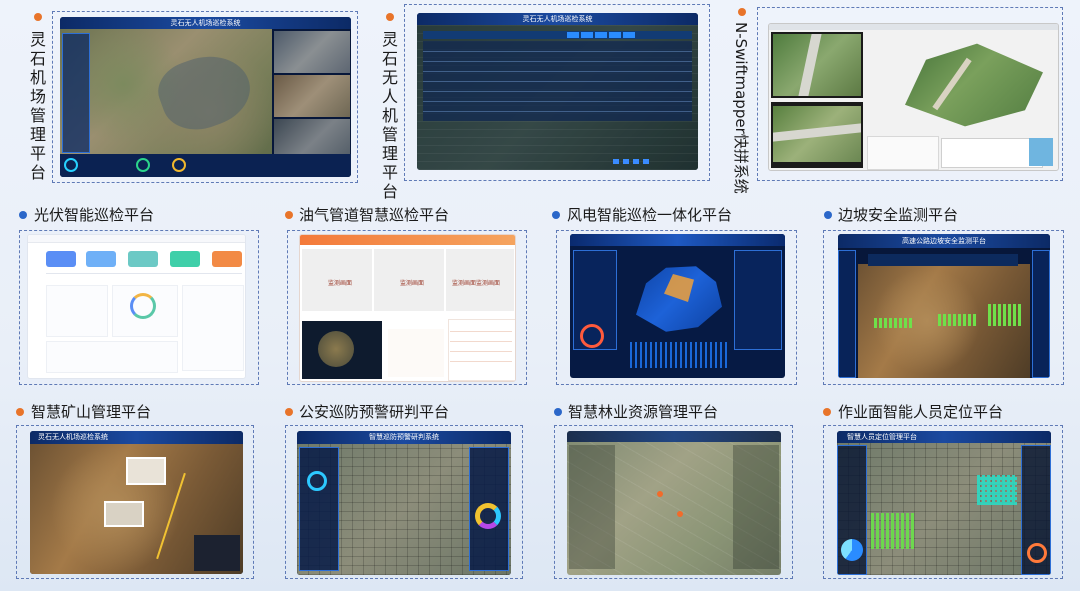  Describe the element at coordinates (741, 108) in the screenshot. I see `platform-title-n-swiftmapper: N-Swiftmapper快拼系统` at that location.